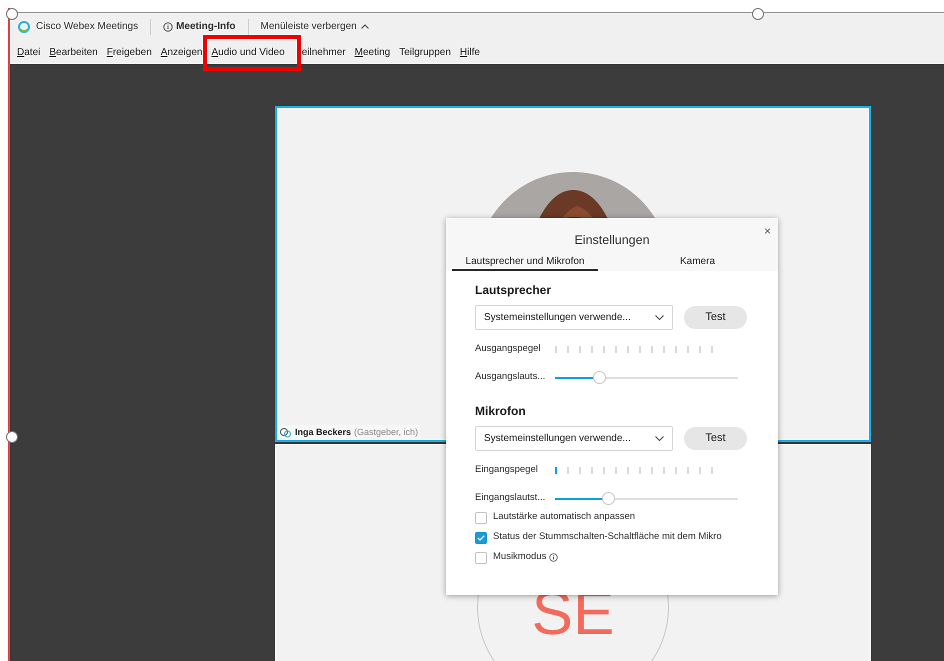 Image resolution: width=944 pixels, height=661 pixels. I want to click on app-title: Cisco Webex Meetings, so click(87, 27).